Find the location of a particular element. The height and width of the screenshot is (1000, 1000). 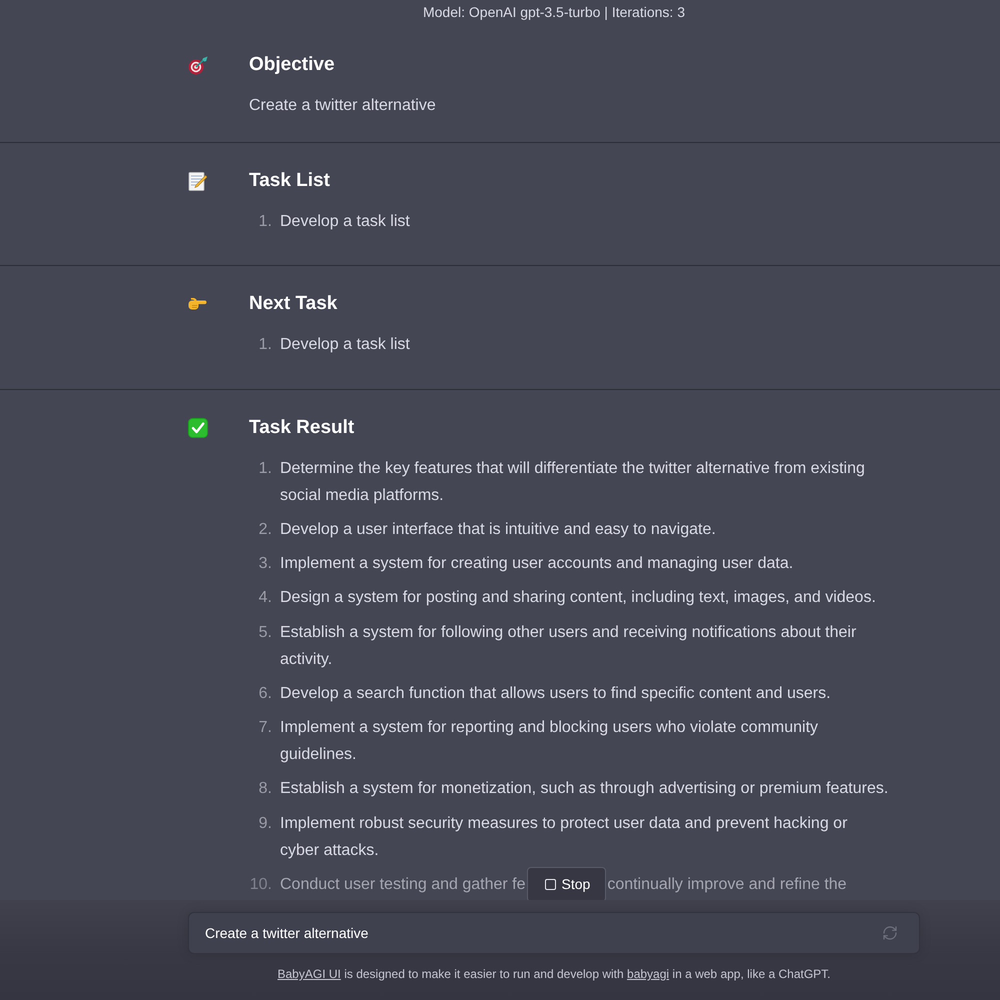

list-item-text: Design a system for posting and sharing content, including text, images, and videos. is located at coordinates (578, 598).